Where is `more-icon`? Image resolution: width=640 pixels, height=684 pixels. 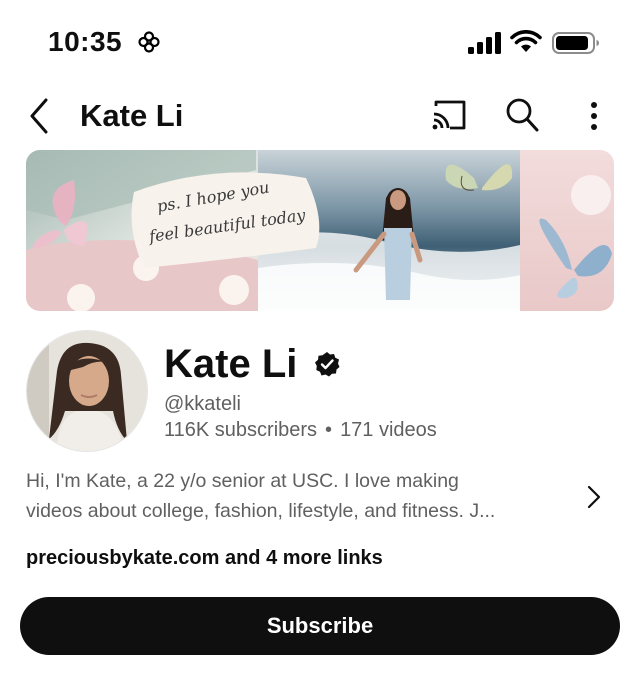
more-icon is located at coordinates (594, 116).